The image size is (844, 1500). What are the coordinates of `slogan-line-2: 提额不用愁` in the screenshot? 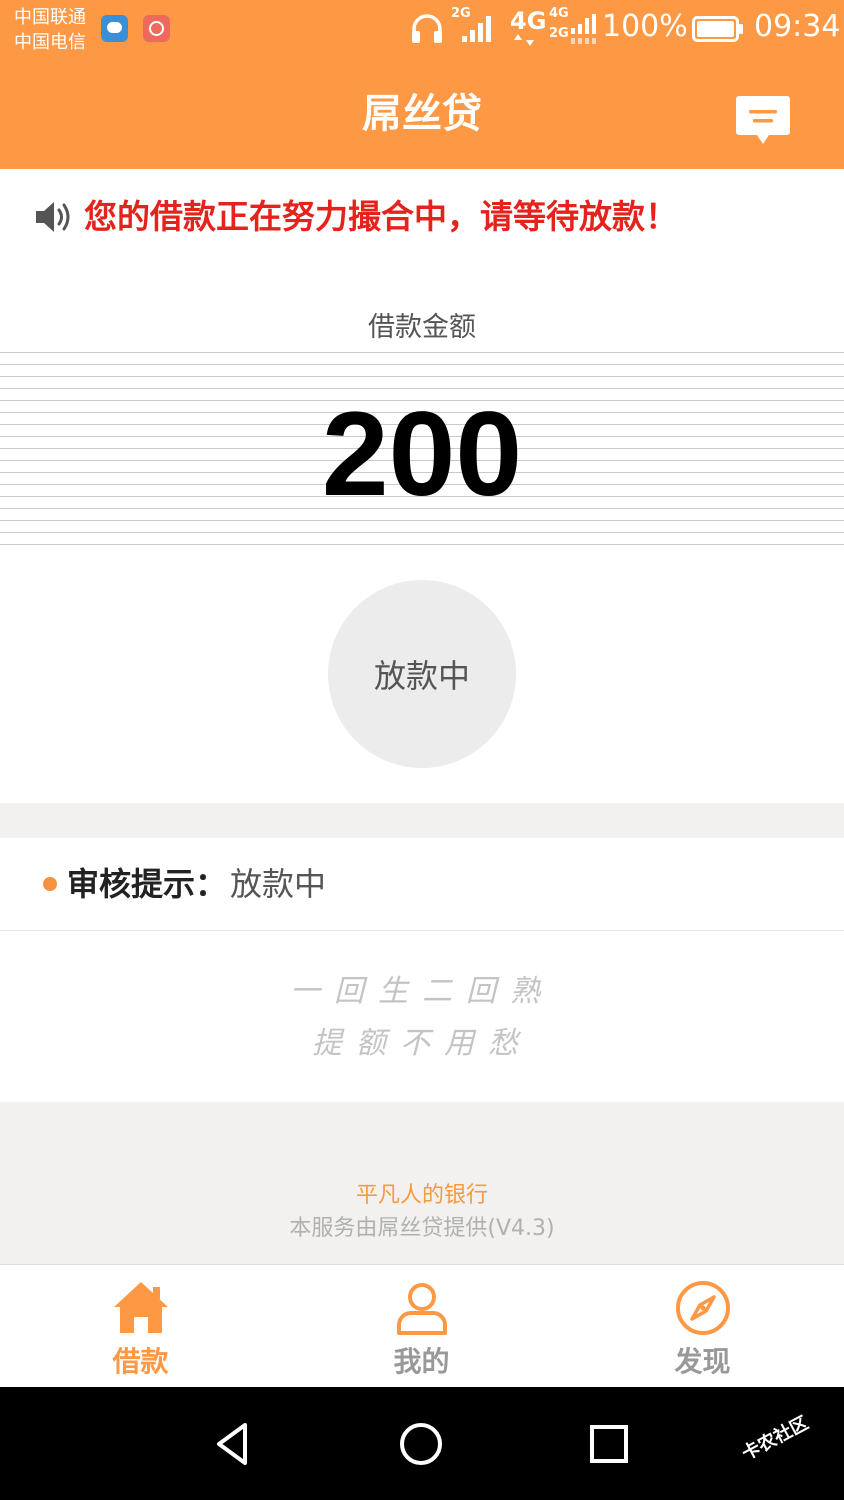 It's located at (422, 1043).